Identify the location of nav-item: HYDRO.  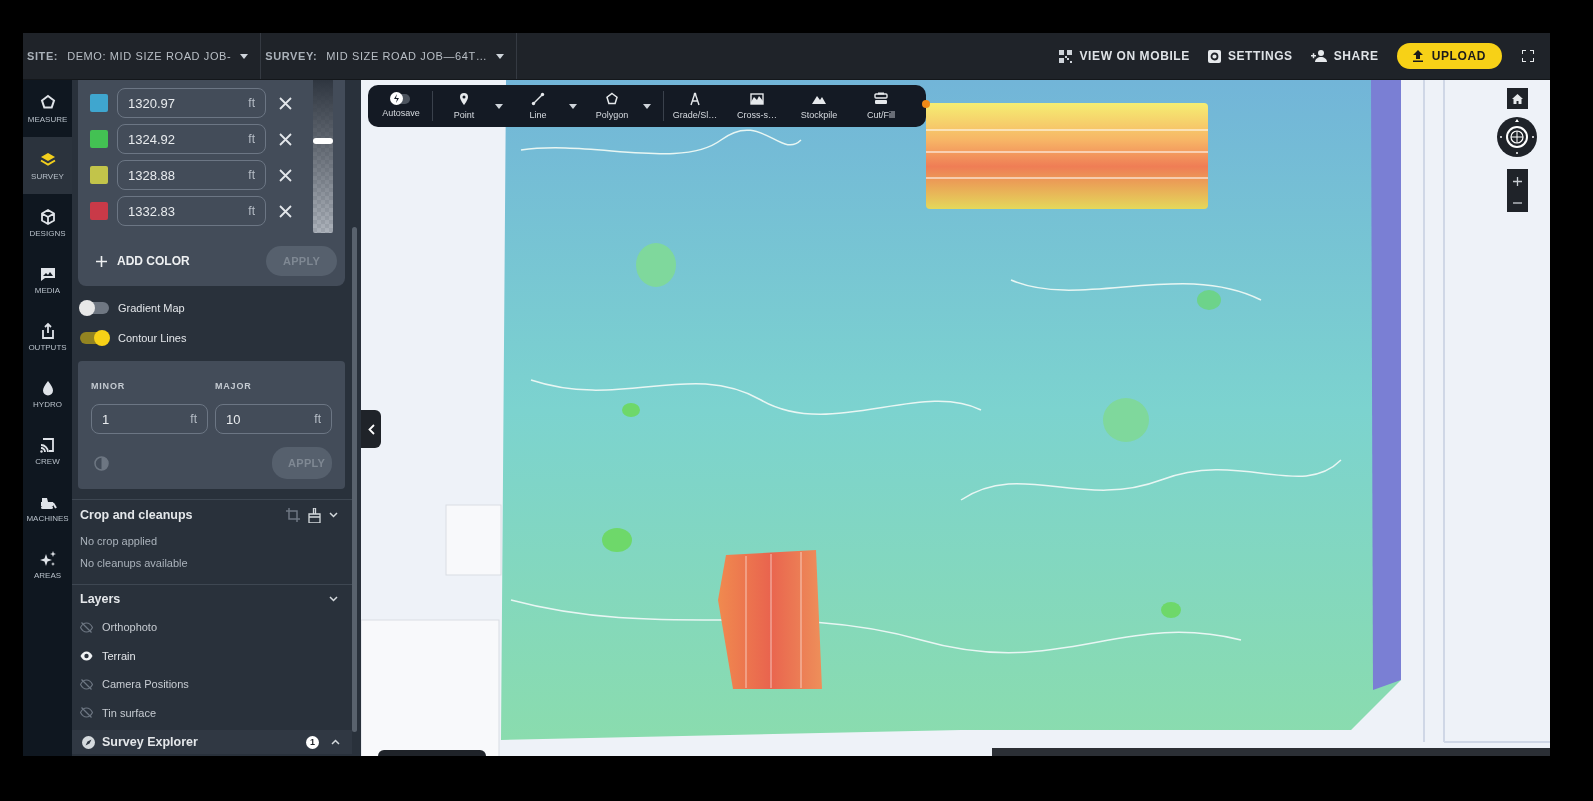
(47, 393).